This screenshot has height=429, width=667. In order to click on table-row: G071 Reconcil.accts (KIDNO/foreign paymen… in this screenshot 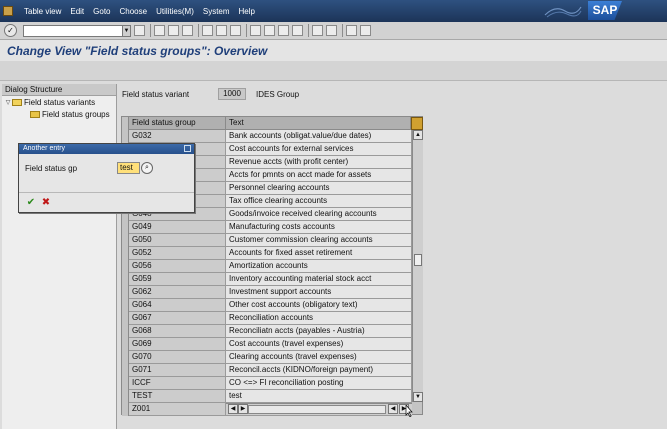, I will do `click(267, 370)`.